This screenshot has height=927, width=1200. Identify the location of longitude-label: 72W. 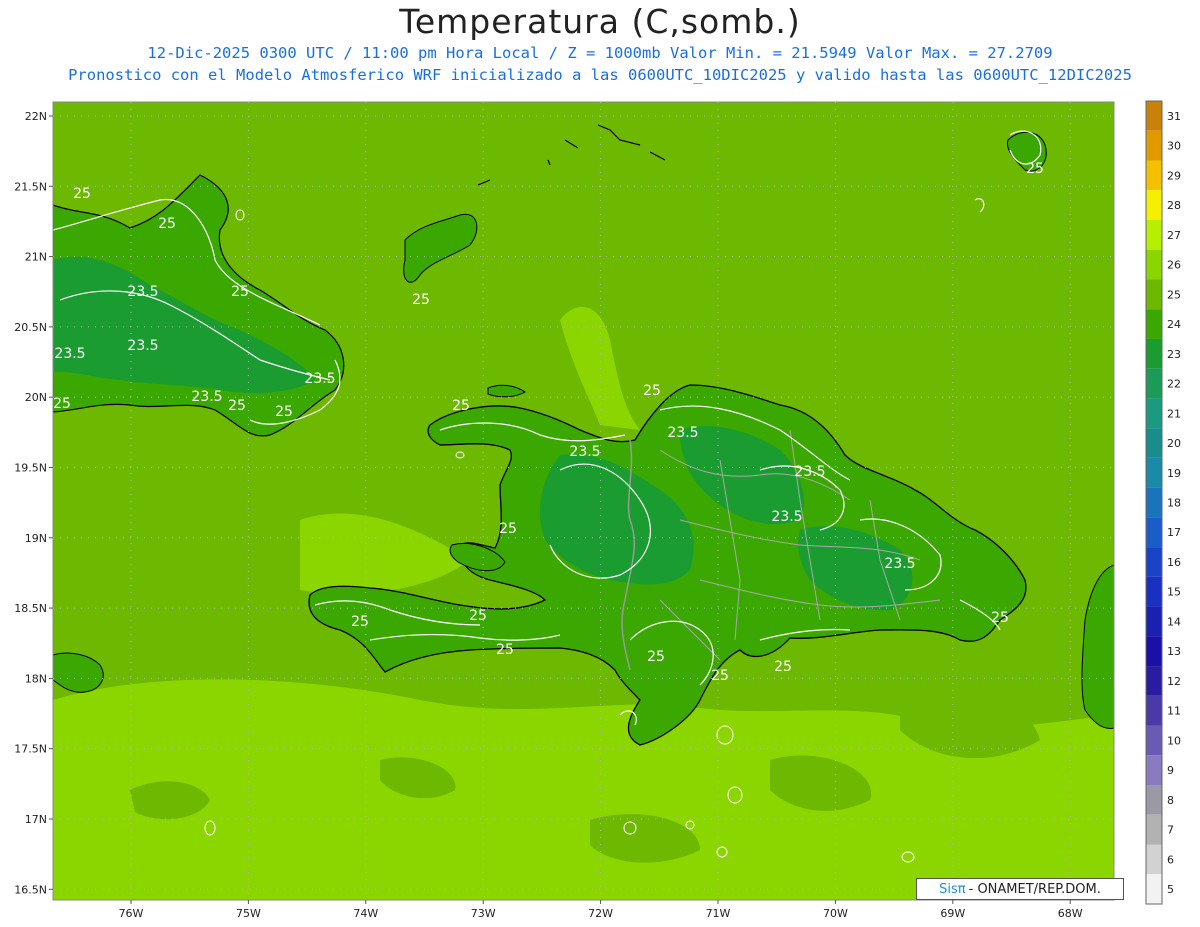
(600, 913).